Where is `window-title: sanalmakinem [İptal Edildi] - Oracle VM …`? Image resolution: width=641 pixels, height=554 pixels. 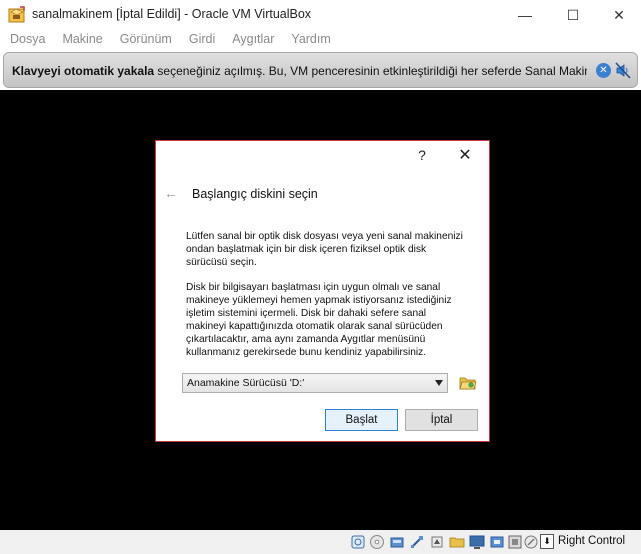
window-title: sanalmakinem [İptal Edildi] - Oracle VM … is located at coordinates (172, 14).